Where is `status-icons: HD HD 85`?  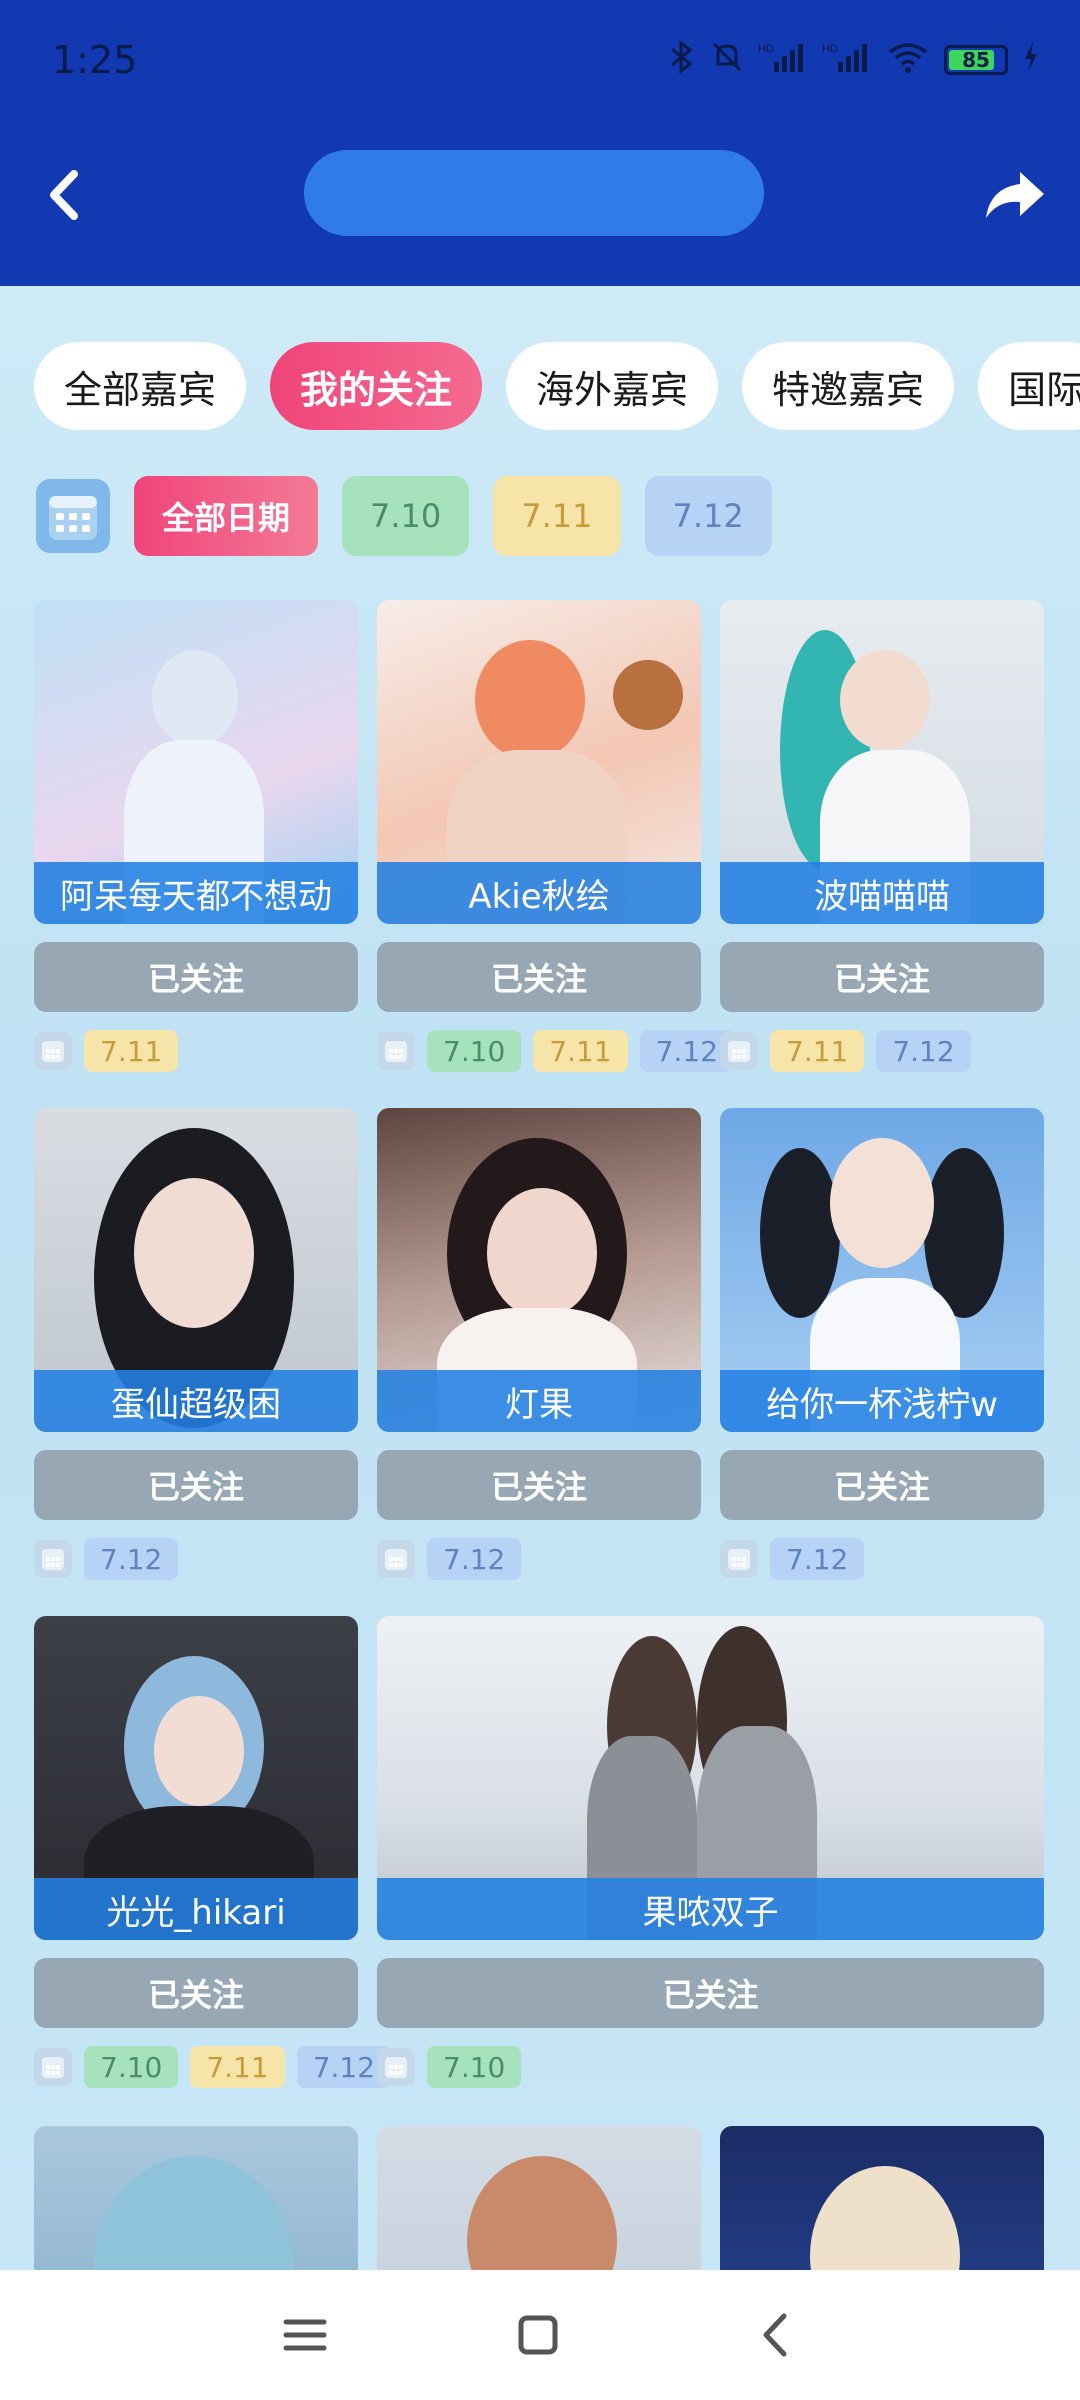 status-icons: HD HD 85 is located at coordinates (854, 59).